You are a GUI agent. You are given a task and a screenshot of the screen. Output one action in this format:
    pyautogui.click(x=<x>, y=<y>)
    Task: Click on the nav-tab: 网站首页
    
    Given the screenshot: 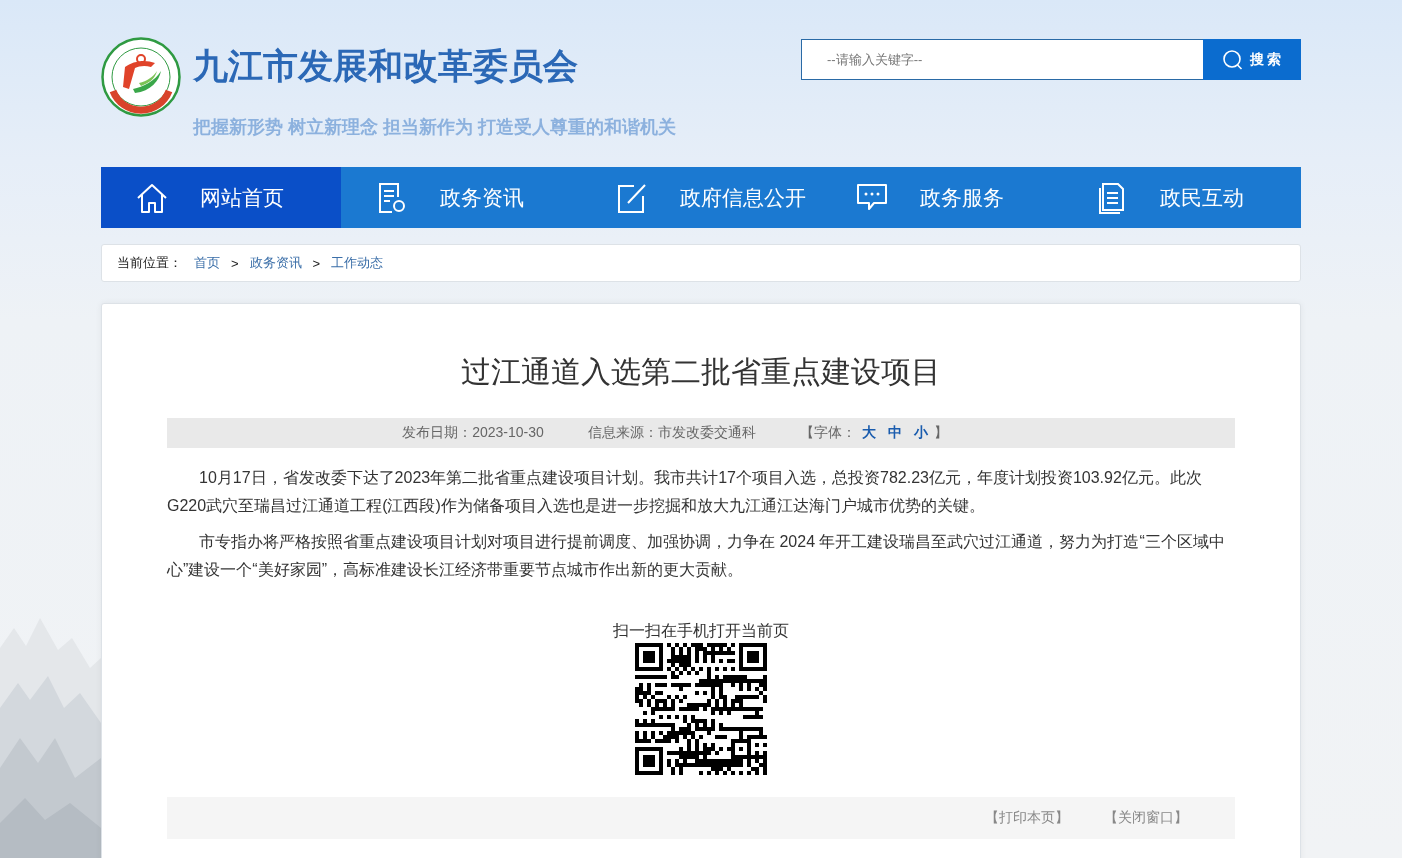 What is the action you would take?
    pyautogui.click(x=221, y=197)
    